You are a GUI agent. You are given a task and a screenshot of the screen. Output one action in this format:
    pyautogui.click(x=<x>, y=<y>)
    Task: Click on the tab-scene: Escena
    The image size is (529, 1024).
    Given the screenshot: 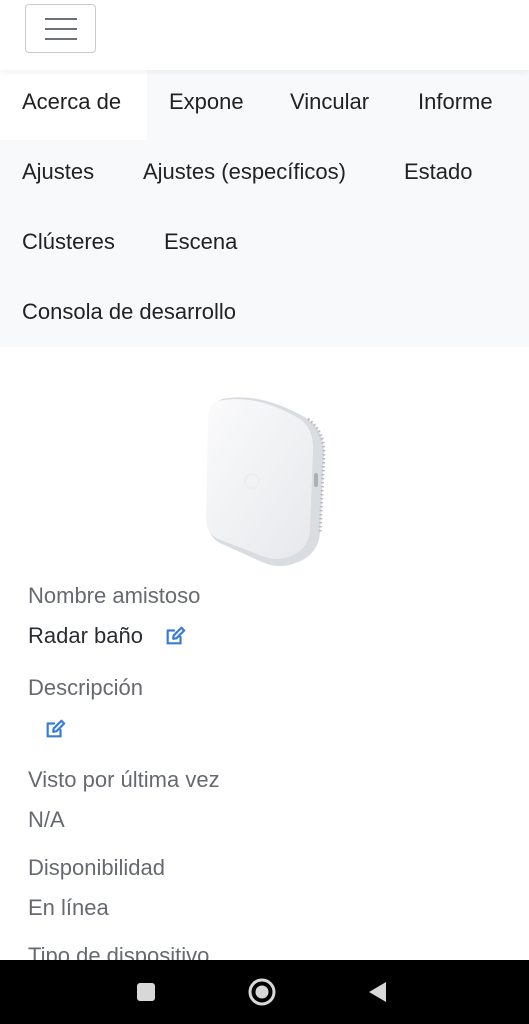 What is the action you would take?
    pyautogui.click(x=200, y=245)
    